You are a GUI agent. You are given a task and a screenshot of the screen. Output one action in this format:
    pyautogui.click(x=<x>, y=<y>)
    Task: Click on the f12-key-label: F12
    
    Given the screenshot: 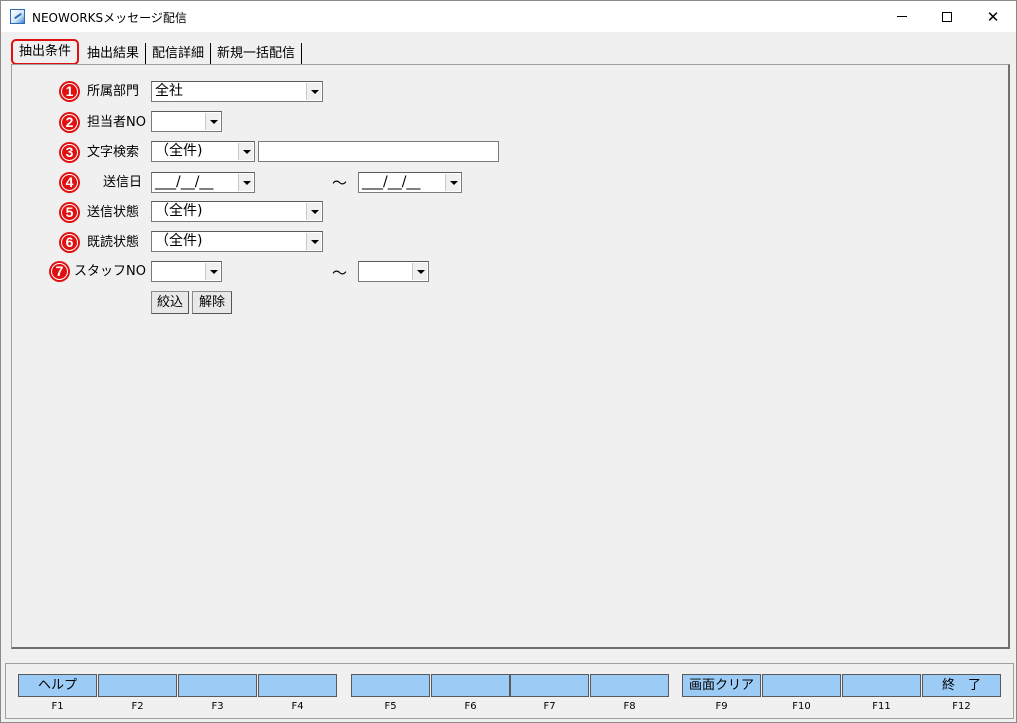 What is the action you would take?
    pyautogui.click(x=961, y=706)
    